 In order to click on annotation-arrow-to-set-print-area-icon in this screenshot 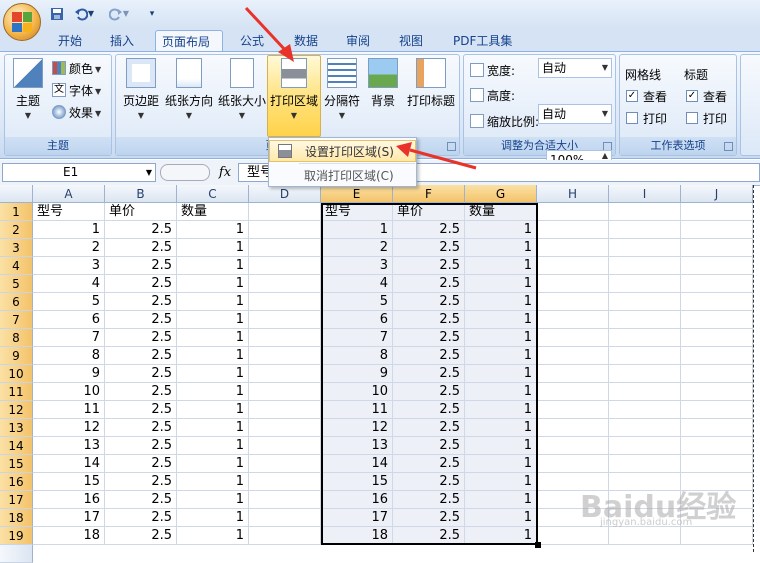, I will do `click(436, 156)`.